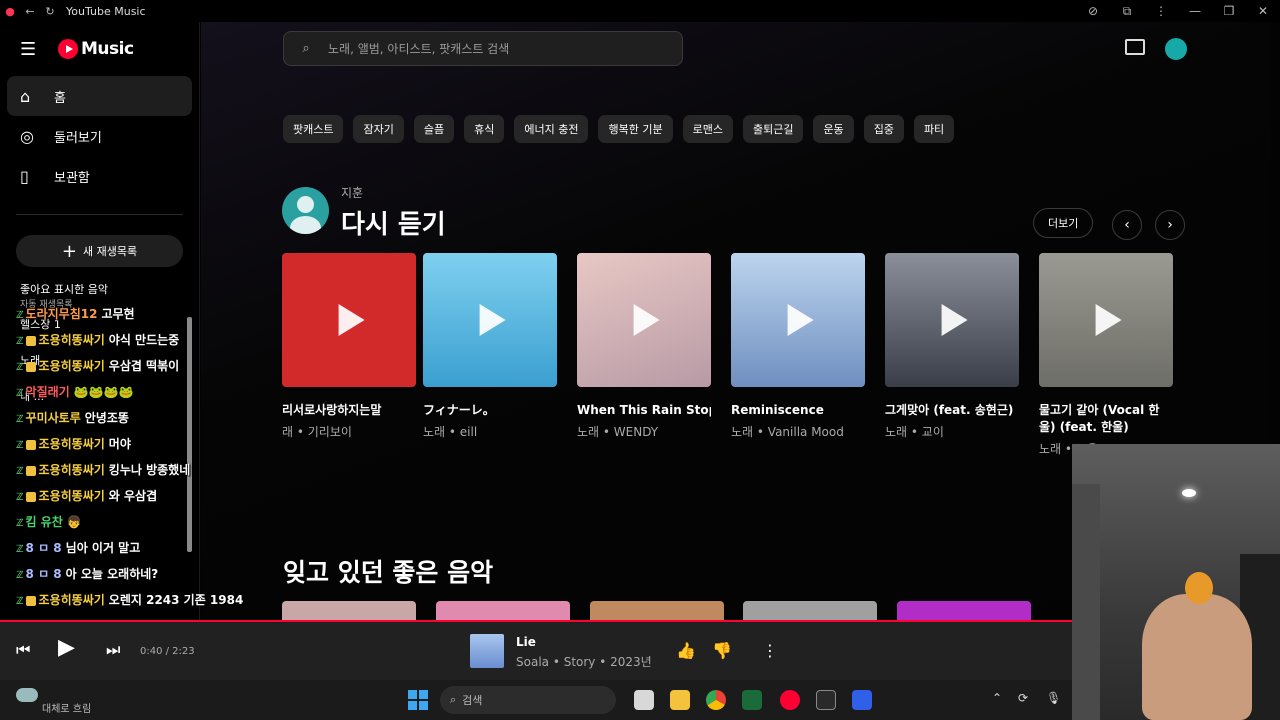 This screenshot has width=1280, height=720. I want to click on media-app-icon, so click(752, 700).